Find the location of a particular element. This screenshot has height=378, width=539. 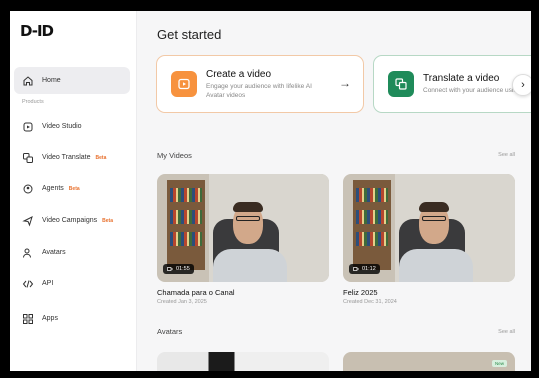

card-title: Create a video is located at coordinates (239, 74).